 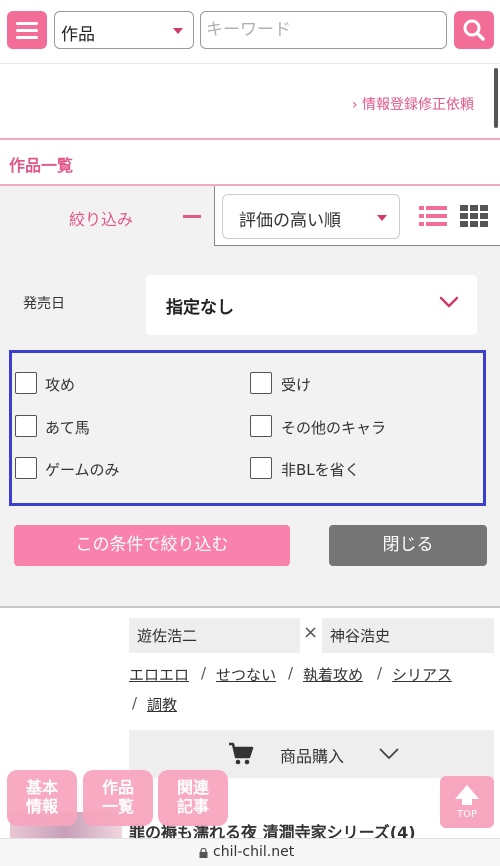 What do you see at coordinates (67, 428) in the screenshot?
I see `checkbox-label: あて馬` at bounding box center [67, 428].